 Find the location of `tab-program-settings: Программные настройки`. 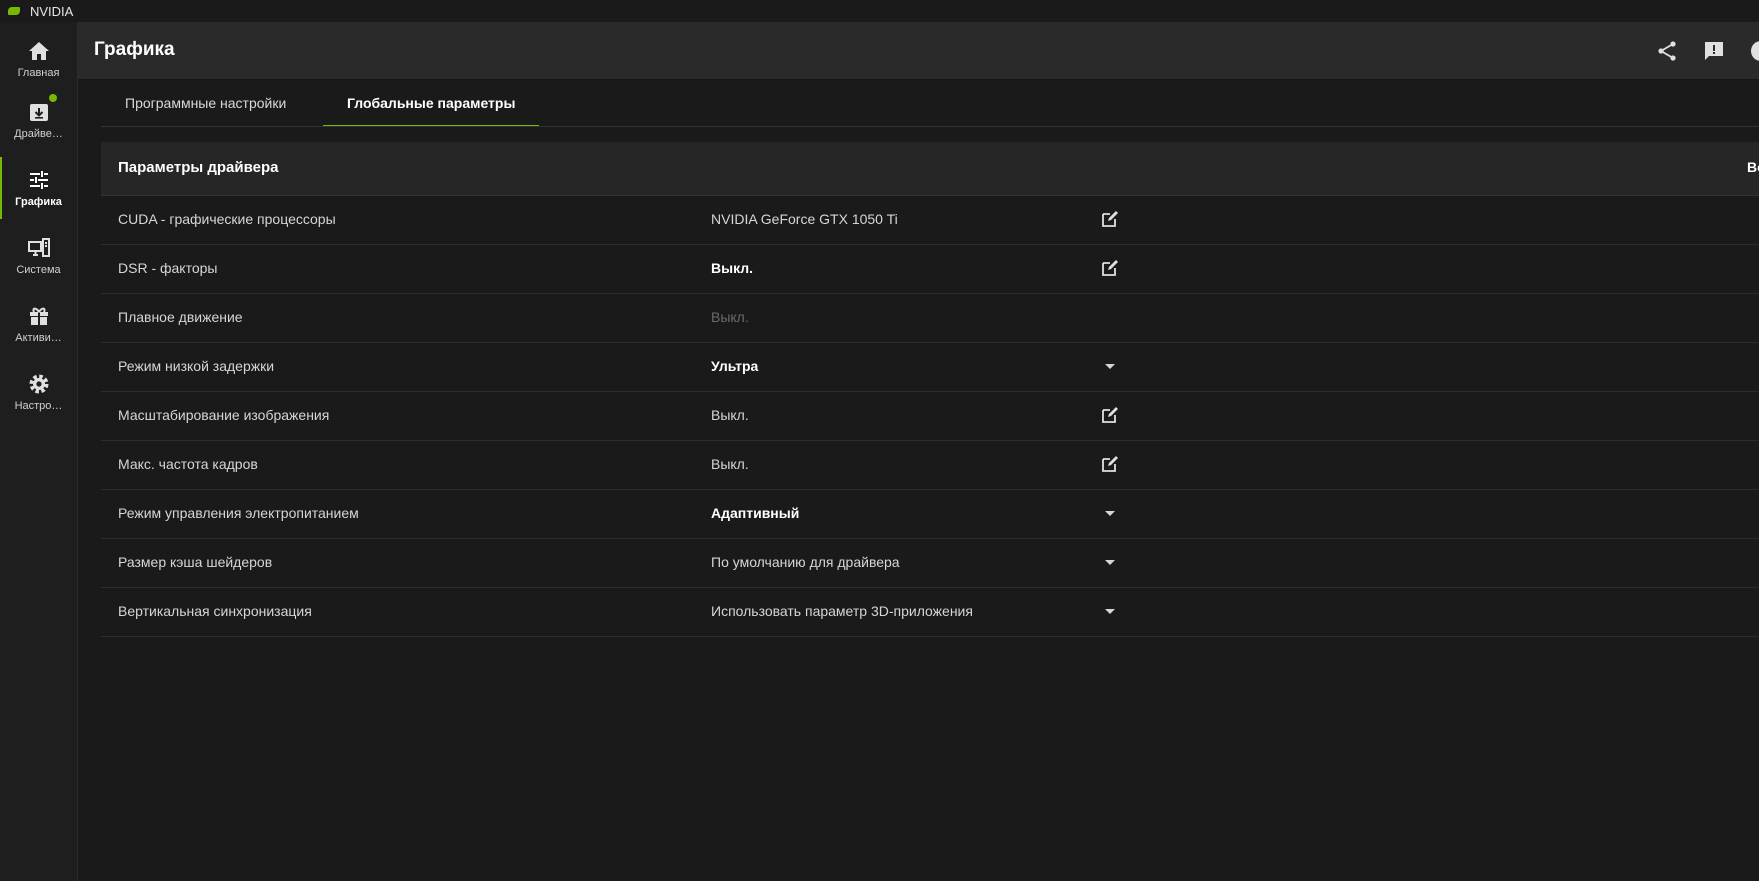

tab-program-settings: Программные настройки is located at coordinates (205, 103).